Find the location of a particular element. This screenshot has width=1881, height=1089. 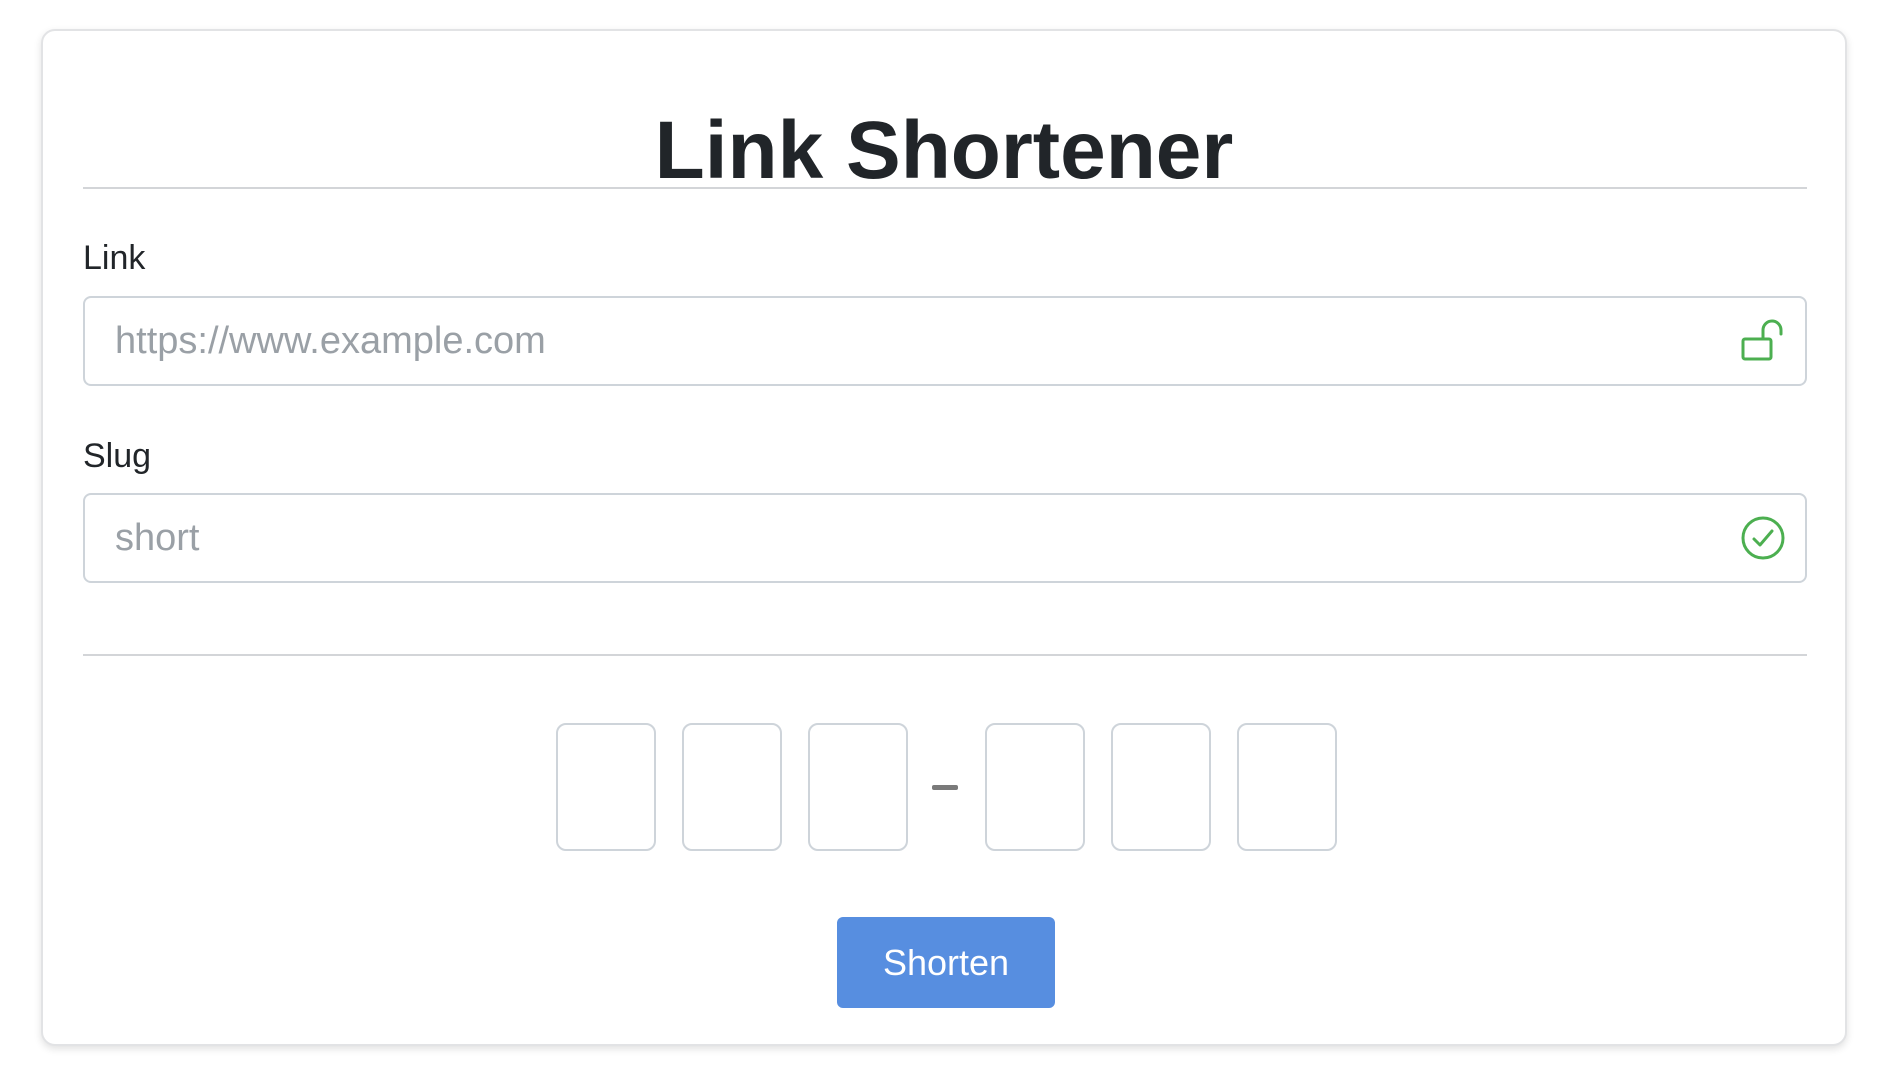

check-circle-icon is located at coordinates (1763, 538).